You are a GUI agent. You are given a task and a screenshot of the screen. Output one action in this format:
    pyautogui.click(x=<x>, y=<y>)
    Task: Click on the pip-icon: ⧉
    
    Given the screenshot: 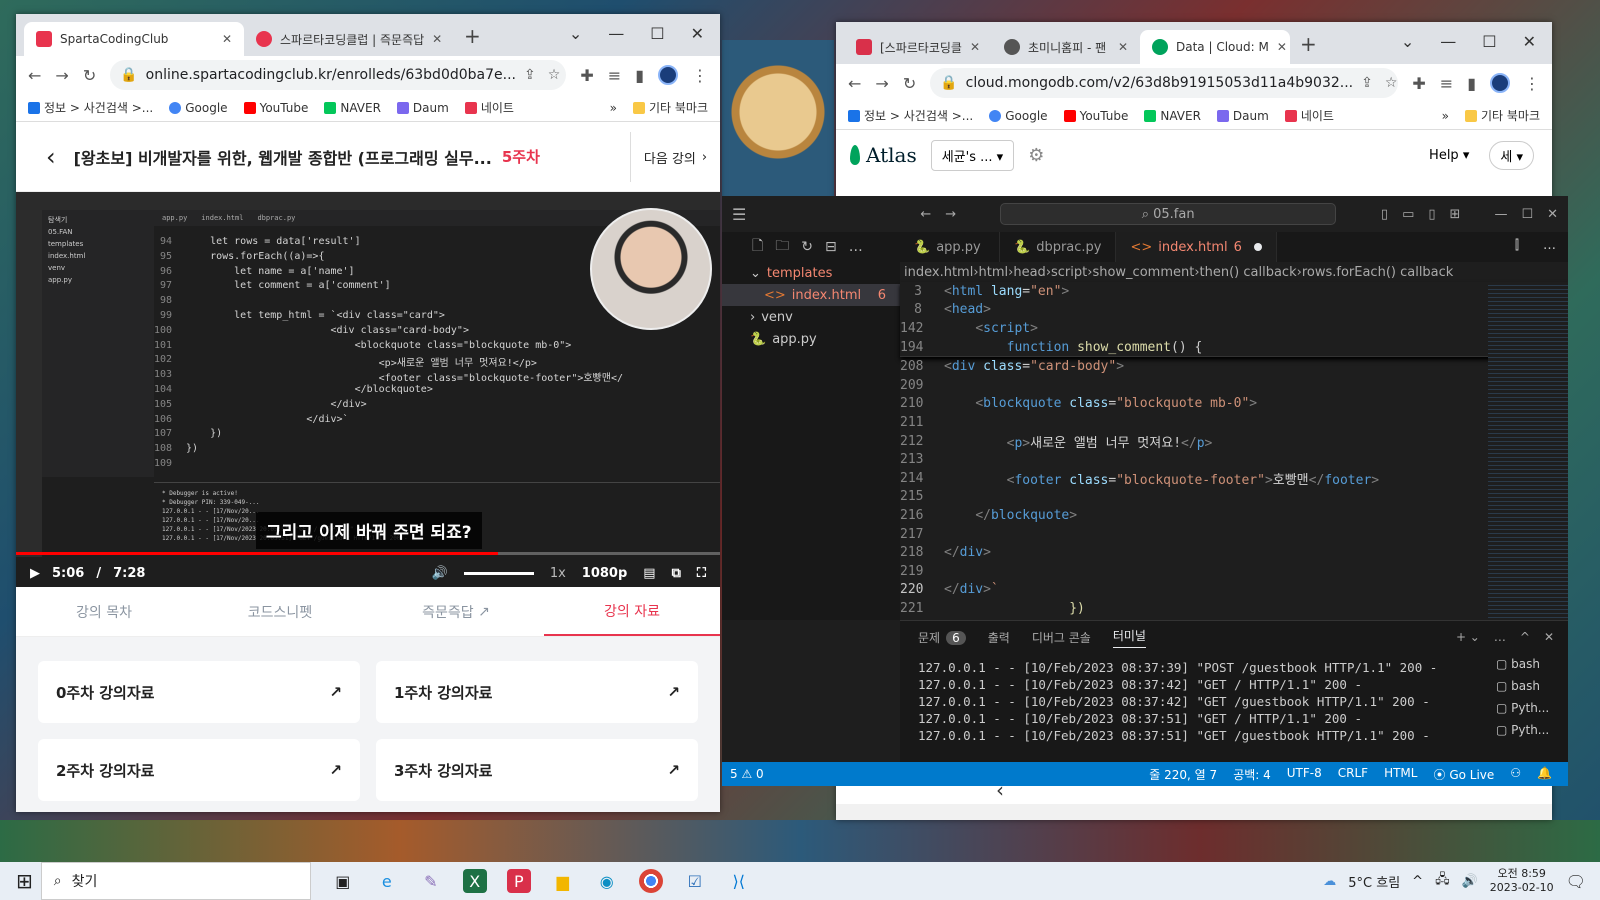 What is the action you would take?
    pyautogui.click(x=676, y=573)
    